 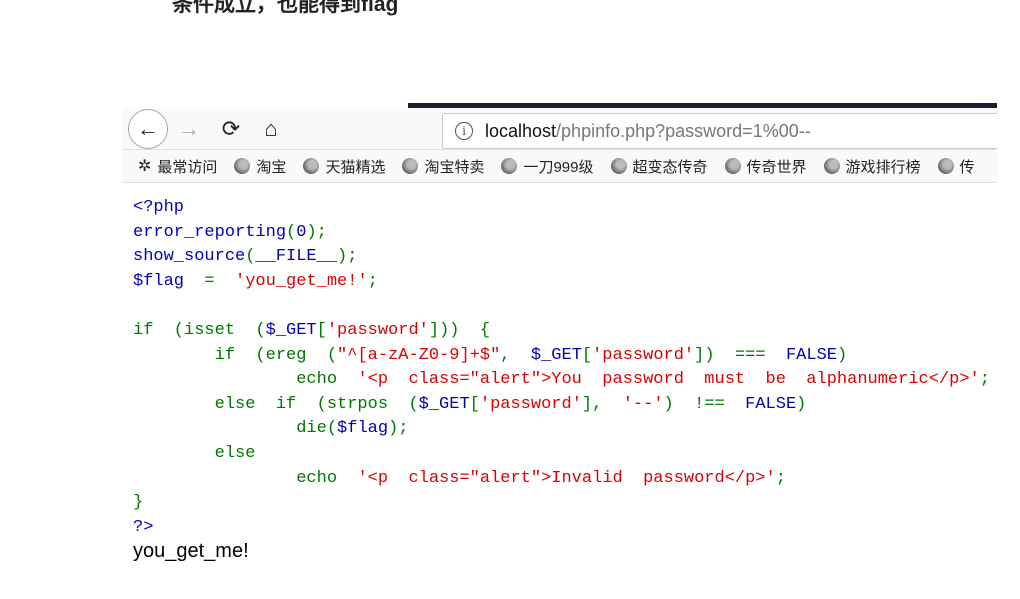 What do you see at coordinates (138, 503) in the screenshot?
I see `code-token: }` at bounding box center [138, 503].